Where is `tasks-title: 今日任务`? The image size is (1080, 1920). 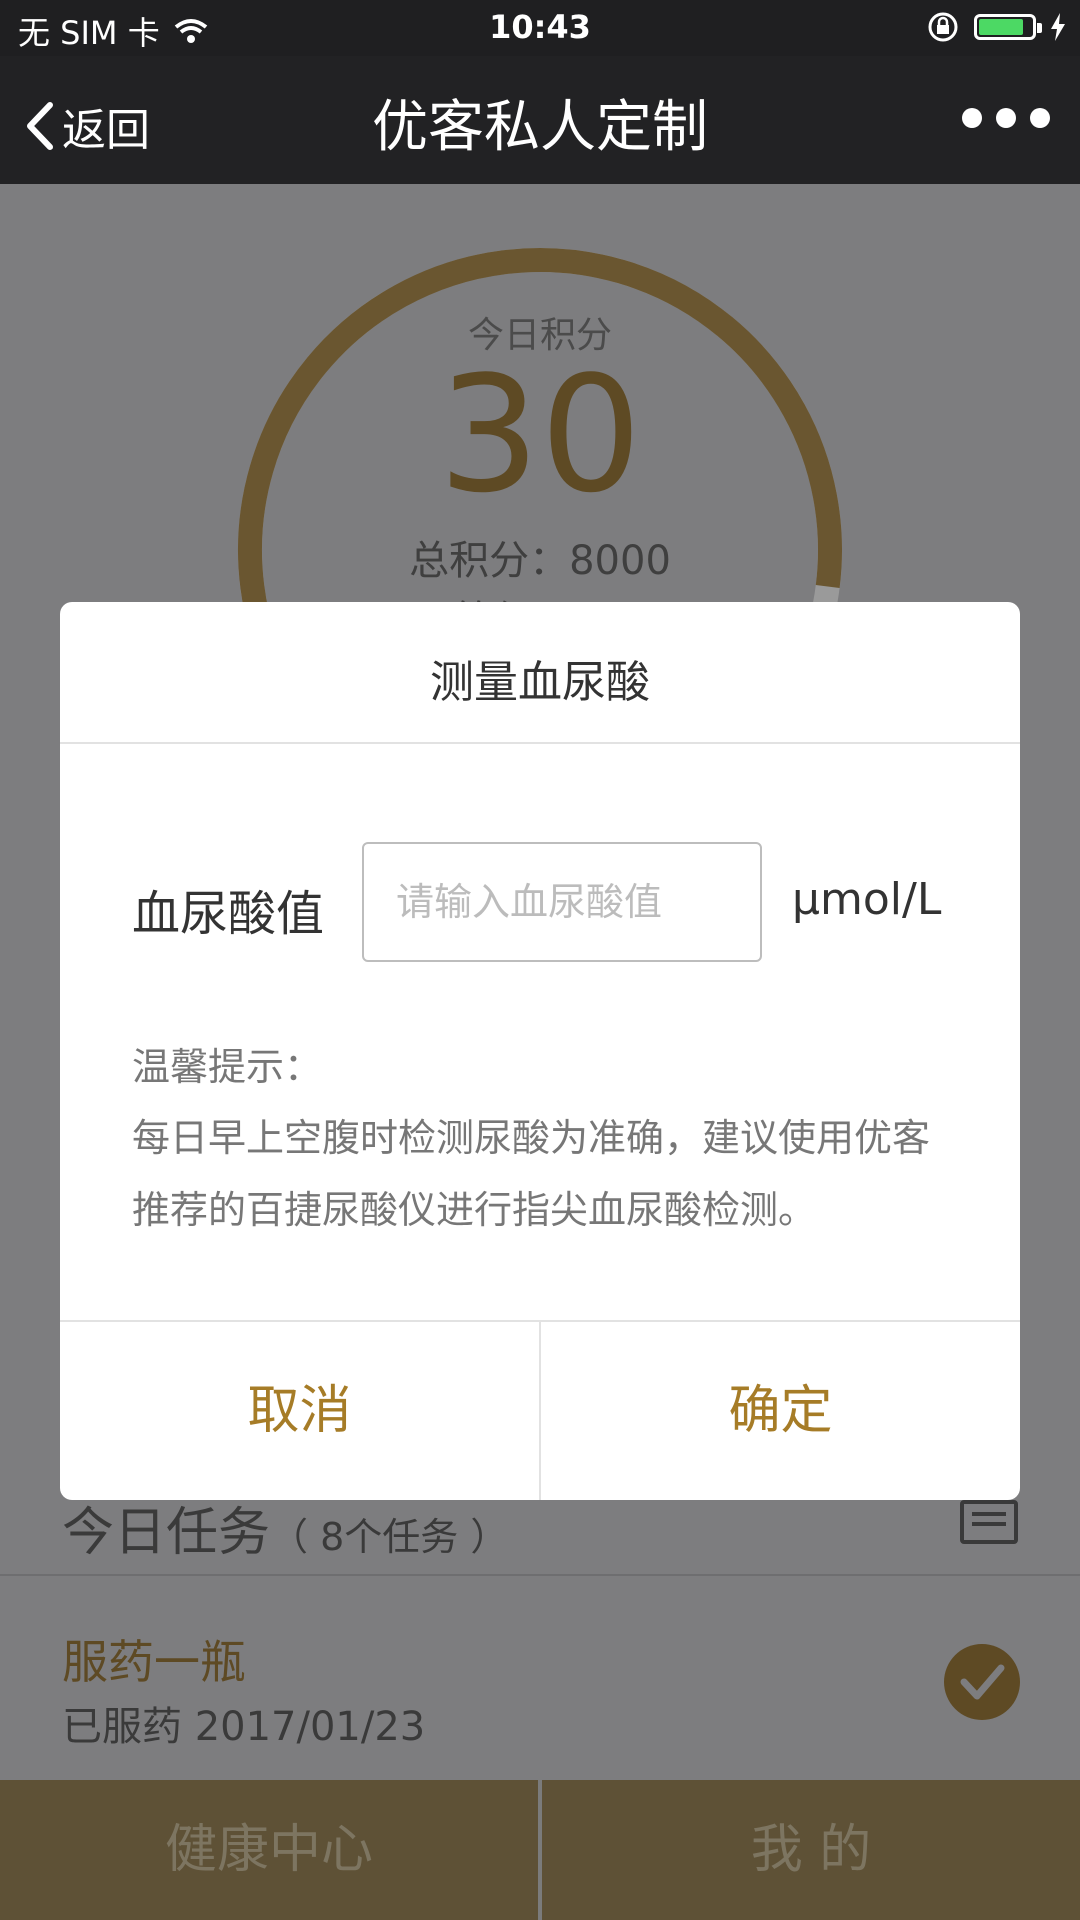
tasks-title: 今日任务 is located at coordinates (166, 1533).